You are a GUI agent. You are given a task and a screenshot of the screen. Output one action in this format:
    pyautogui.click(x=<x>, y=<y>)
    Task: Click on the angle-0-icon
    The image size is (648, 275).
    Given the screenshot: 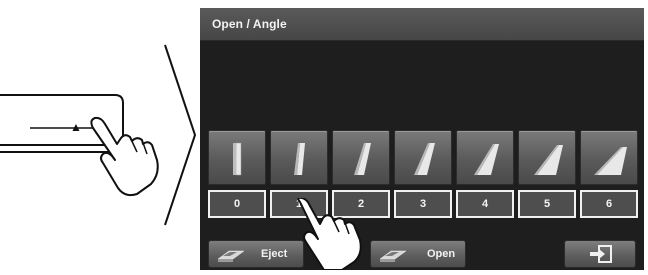 What is the action you would take?
    pyautogui.click(x=237, y=159)
    